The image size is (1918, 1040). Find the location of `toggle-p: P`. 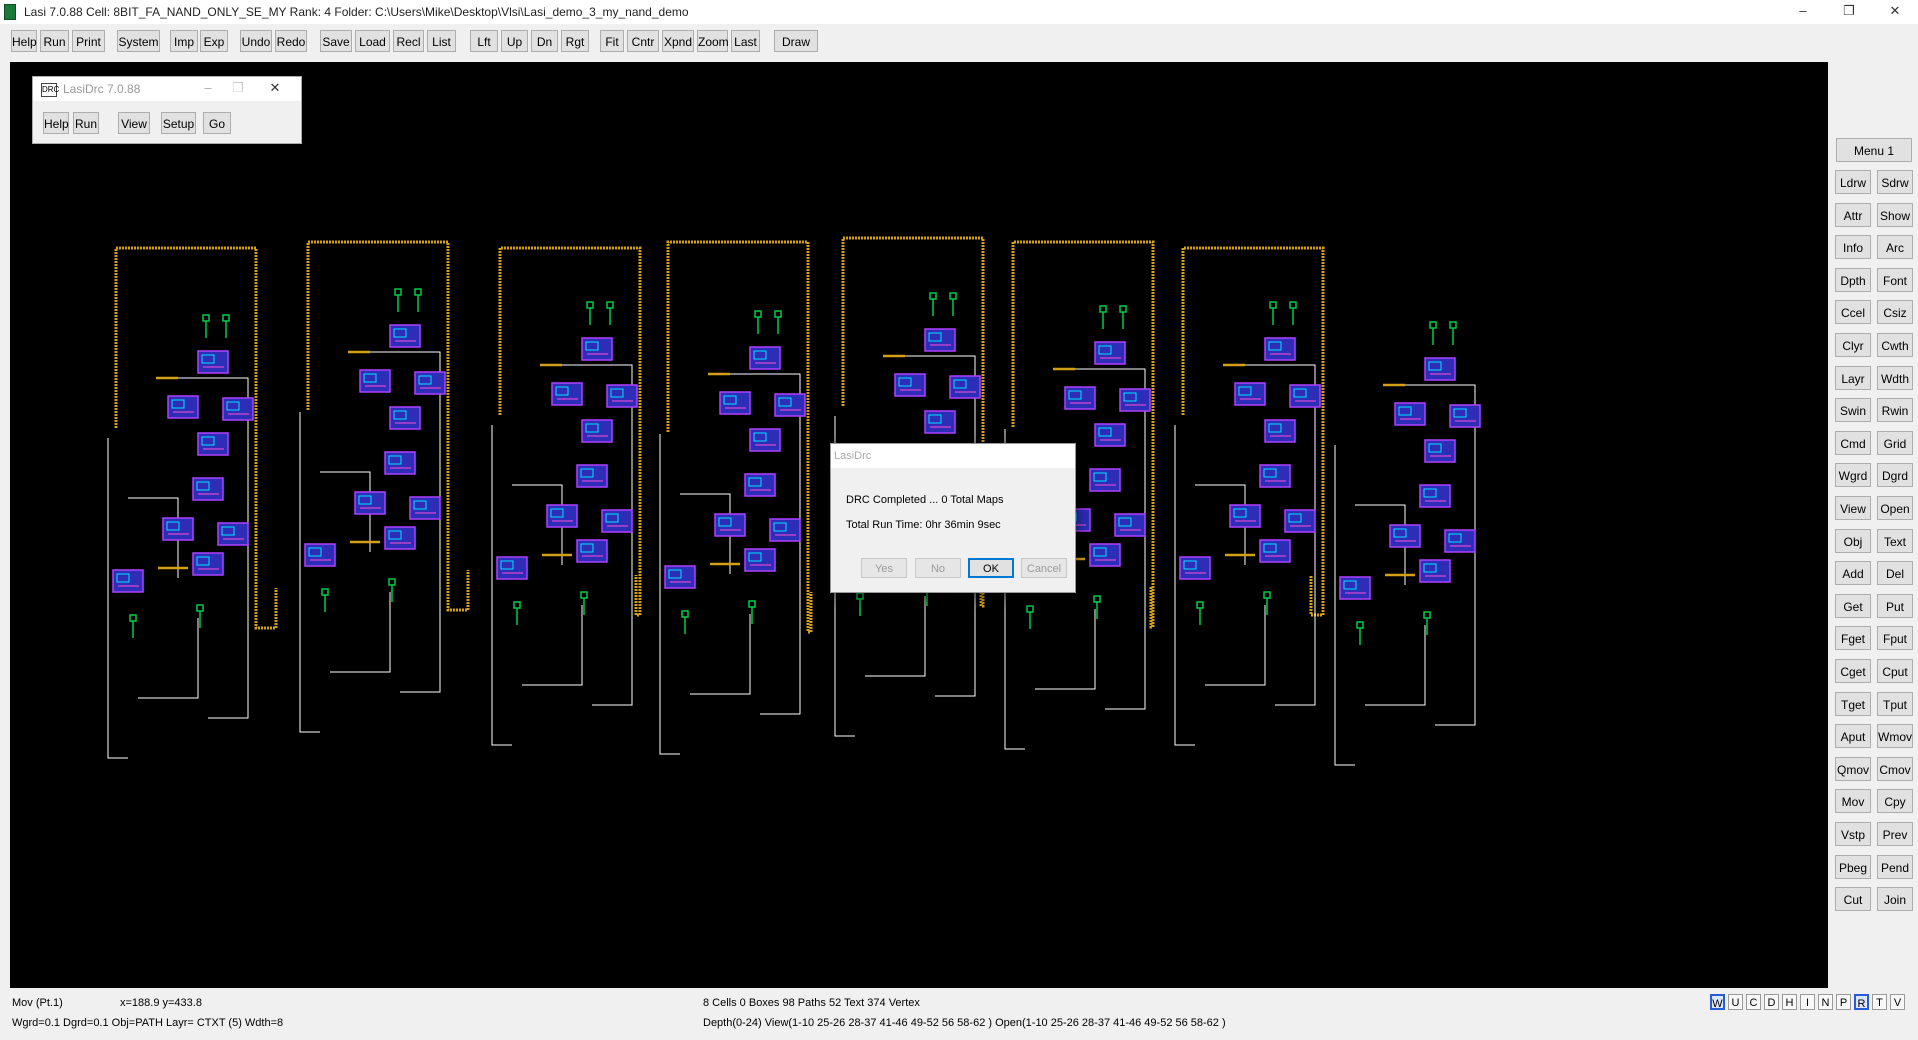

toggle-p: P is located at coordinates (1843, 1002).